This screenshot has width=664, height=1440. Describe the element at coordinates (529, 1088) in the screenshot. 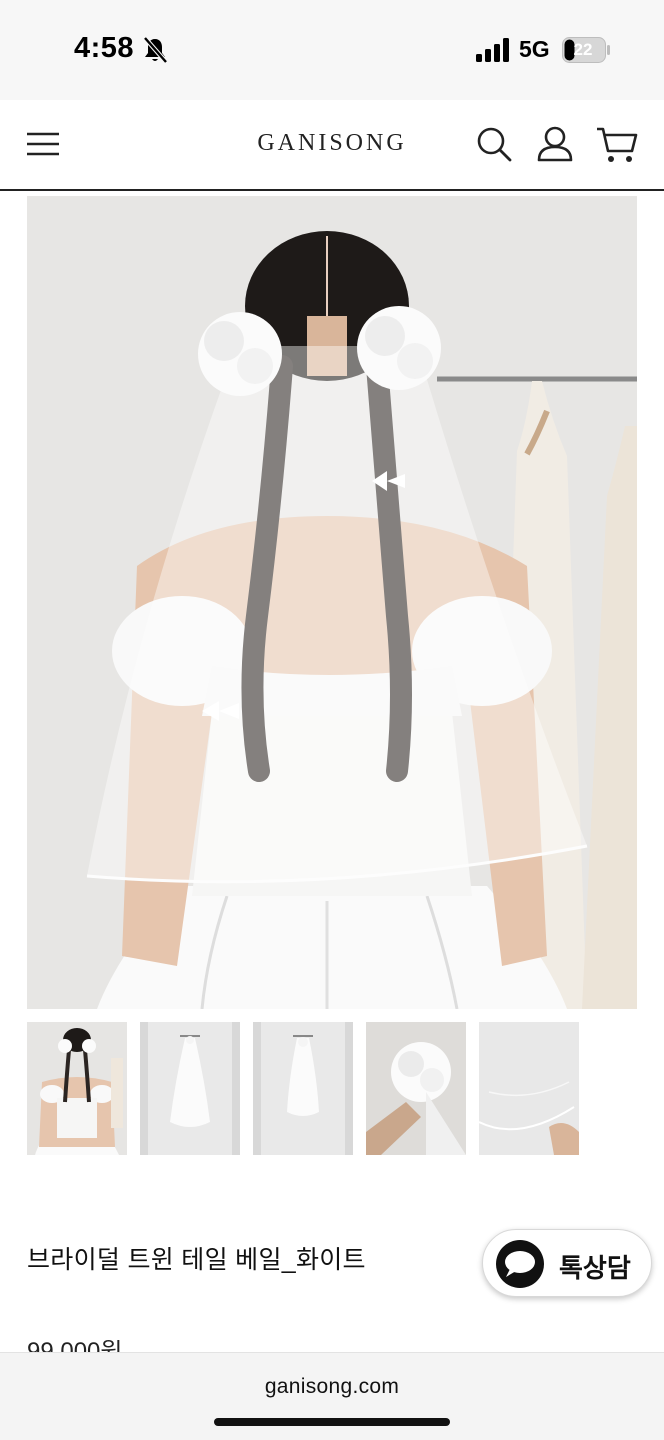

I see `veil-edge-detail-thumbnail` at that location.